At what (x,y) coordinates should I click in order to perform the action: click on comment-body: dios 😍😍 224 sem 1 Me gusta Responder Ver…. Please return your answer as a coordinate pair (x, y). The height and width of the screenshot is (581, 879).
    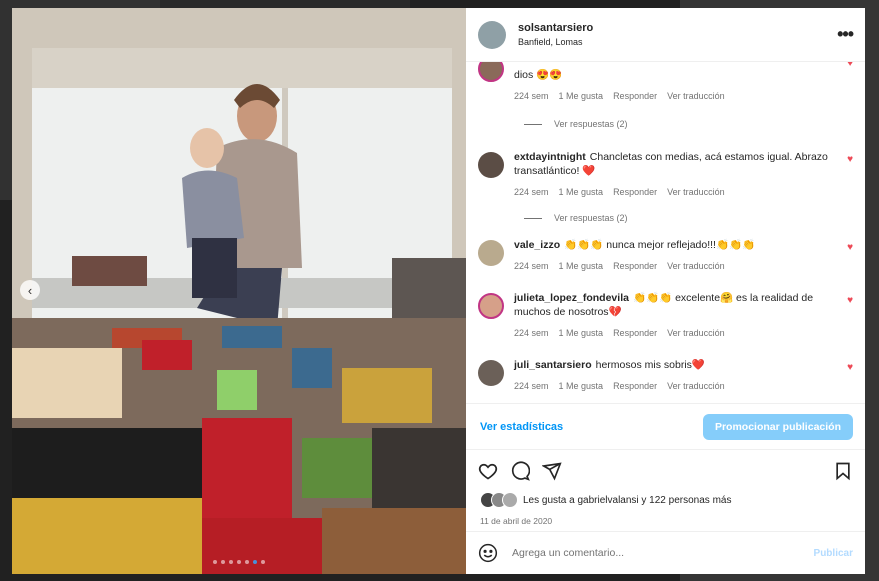
    Looking at the image, I should click on (676, 81).